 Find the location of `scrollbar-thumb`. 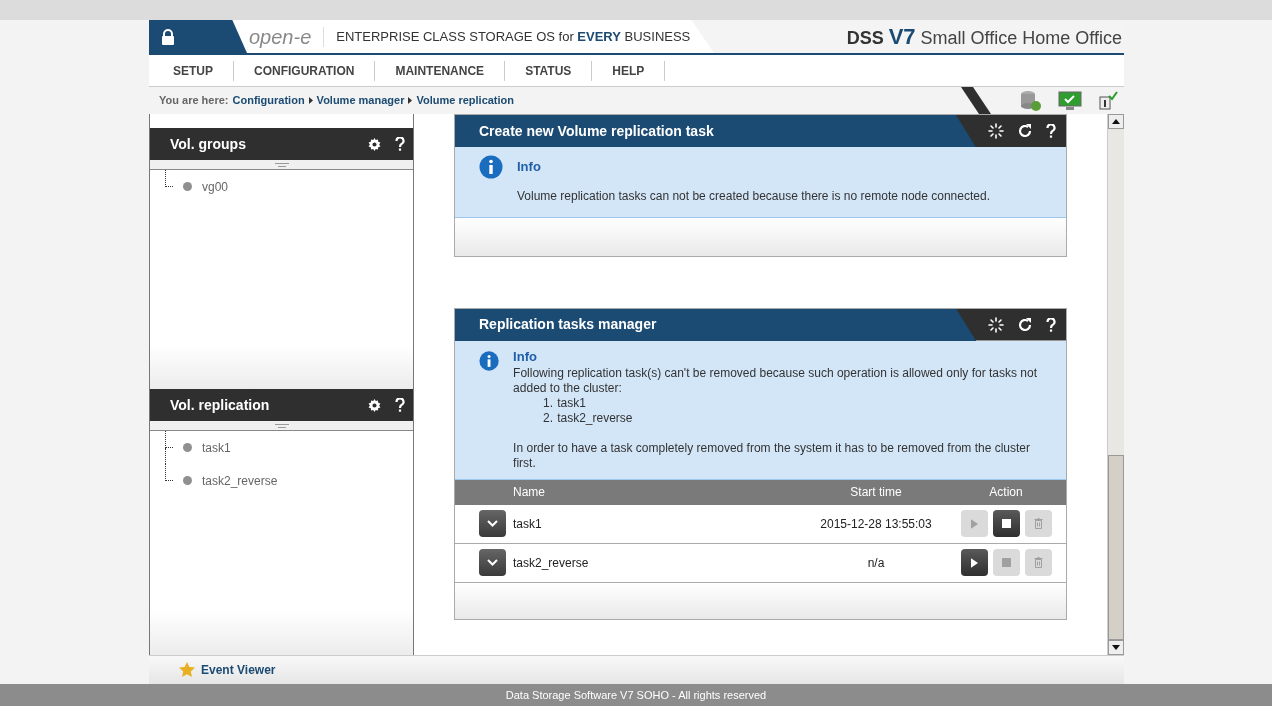

scrollbar-thumb is located at coordinates (1116, 547).